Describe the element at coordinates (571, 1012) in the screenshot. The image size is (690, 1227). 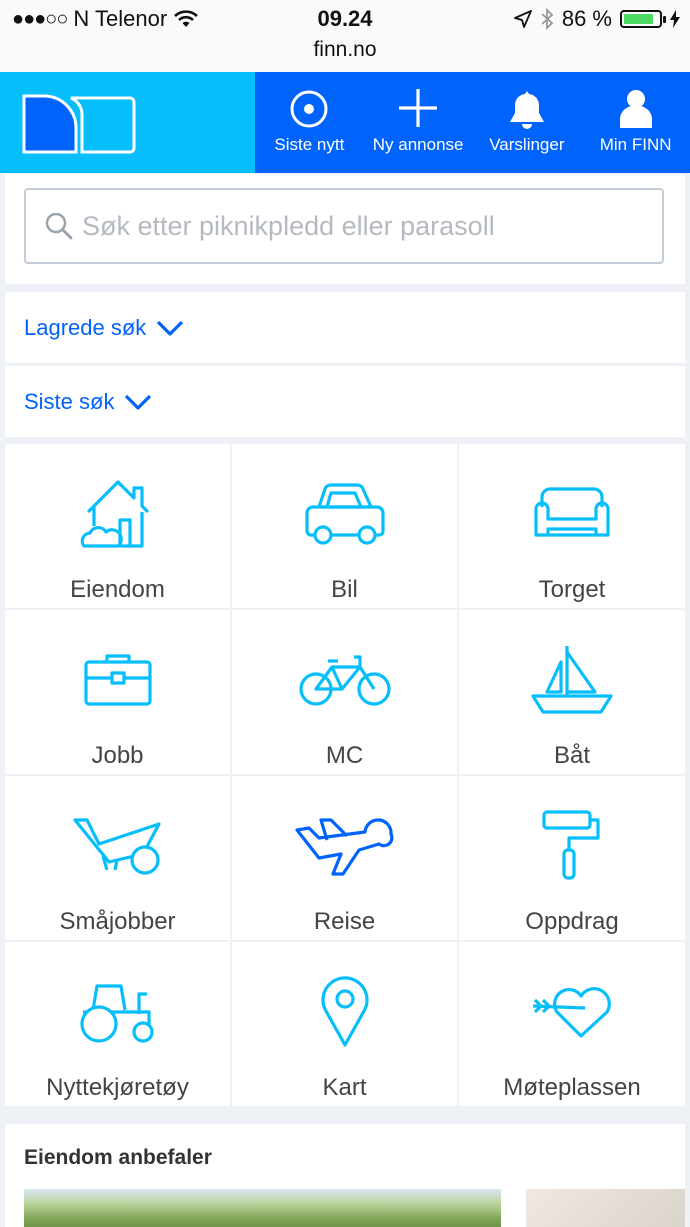
I see `heart-arrow-icon` at that location.